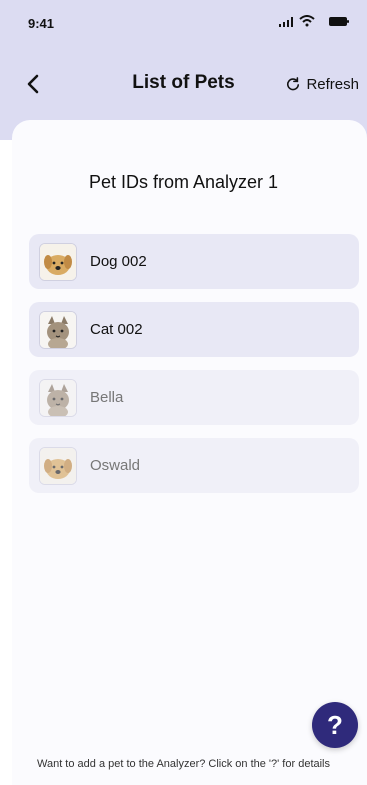 This screenshot has height=785, width=367. What do you see at coordinates (183, 84) in the screenshot?
I see `app-header: List of Pets Refresh` at bounding box center [183, 84].